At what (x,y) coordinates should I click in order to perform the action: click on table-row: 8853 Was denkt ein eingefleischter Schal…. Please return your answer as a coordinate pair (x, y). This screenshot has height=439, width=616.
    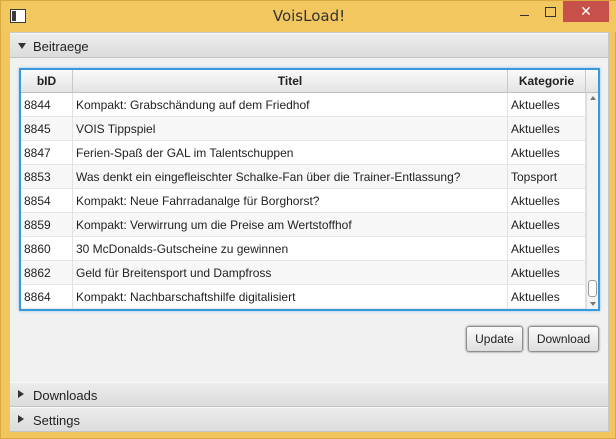
    Looking at the image, I should click on (303, 177).